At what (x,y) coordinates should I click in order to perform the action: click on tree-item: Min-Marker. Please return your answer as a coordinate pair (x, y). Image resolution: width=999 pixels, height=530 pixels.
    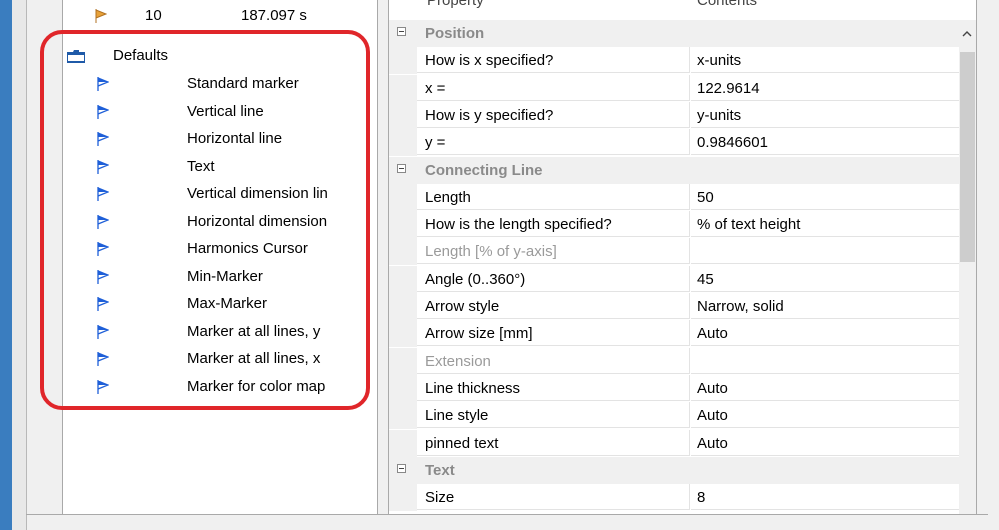
    Looking at the image, I should click on (220, 277).